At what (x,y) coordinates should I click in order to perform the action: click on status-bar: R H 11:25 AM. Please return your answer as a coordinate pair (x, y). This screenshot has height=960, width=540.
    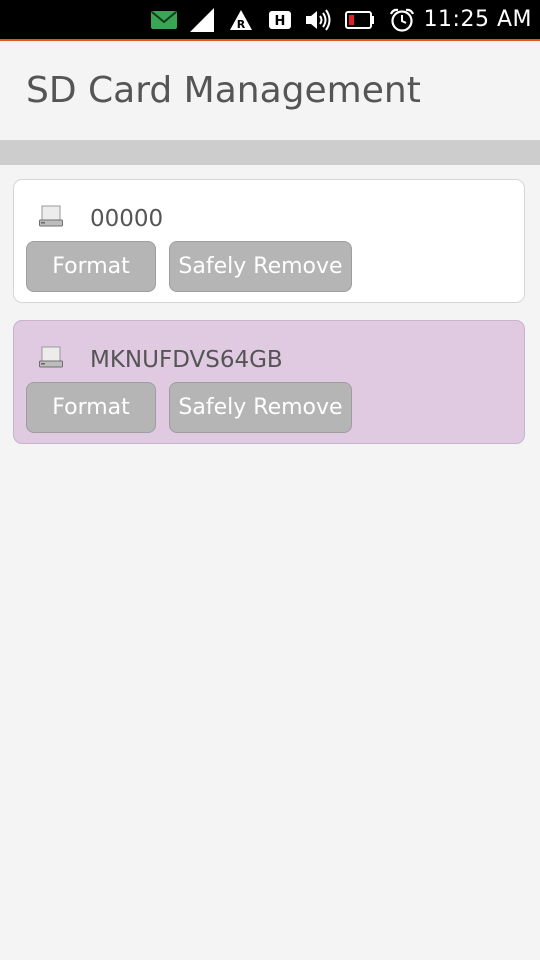
    Looking at the image, I should click on (270, 19).